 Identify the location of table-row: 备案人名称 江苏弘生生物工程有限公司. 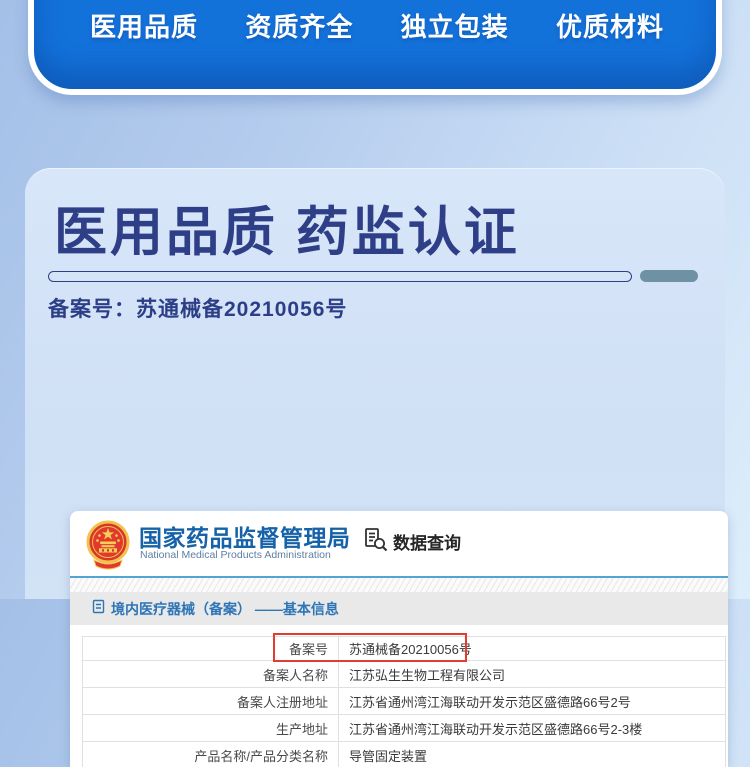
(404, 674).